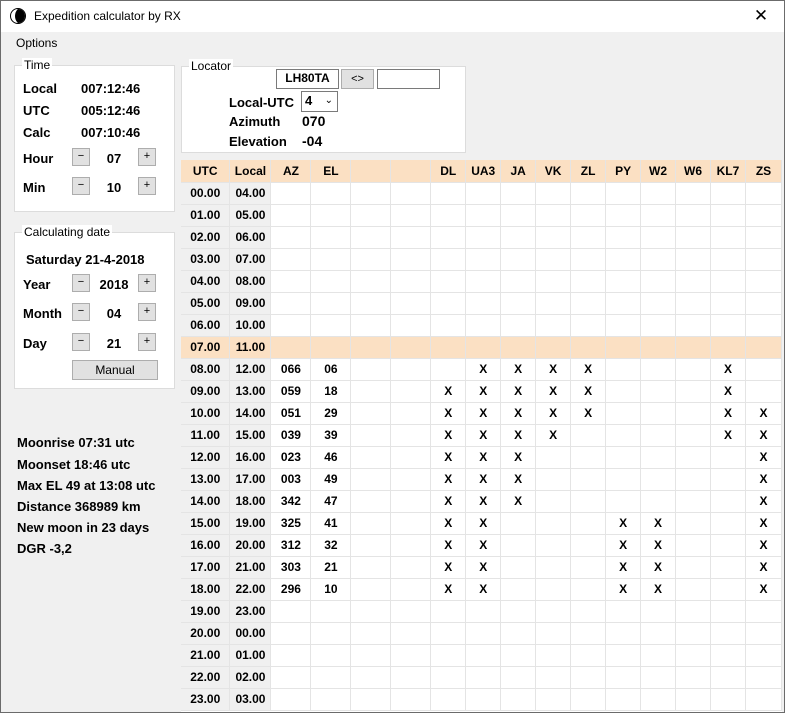 Image resolution: width=785 pixels, height=713 pixels. Describe the element at coordinates (250, 435) in the screenshot. I see `local-cell: 15.00` at that location.